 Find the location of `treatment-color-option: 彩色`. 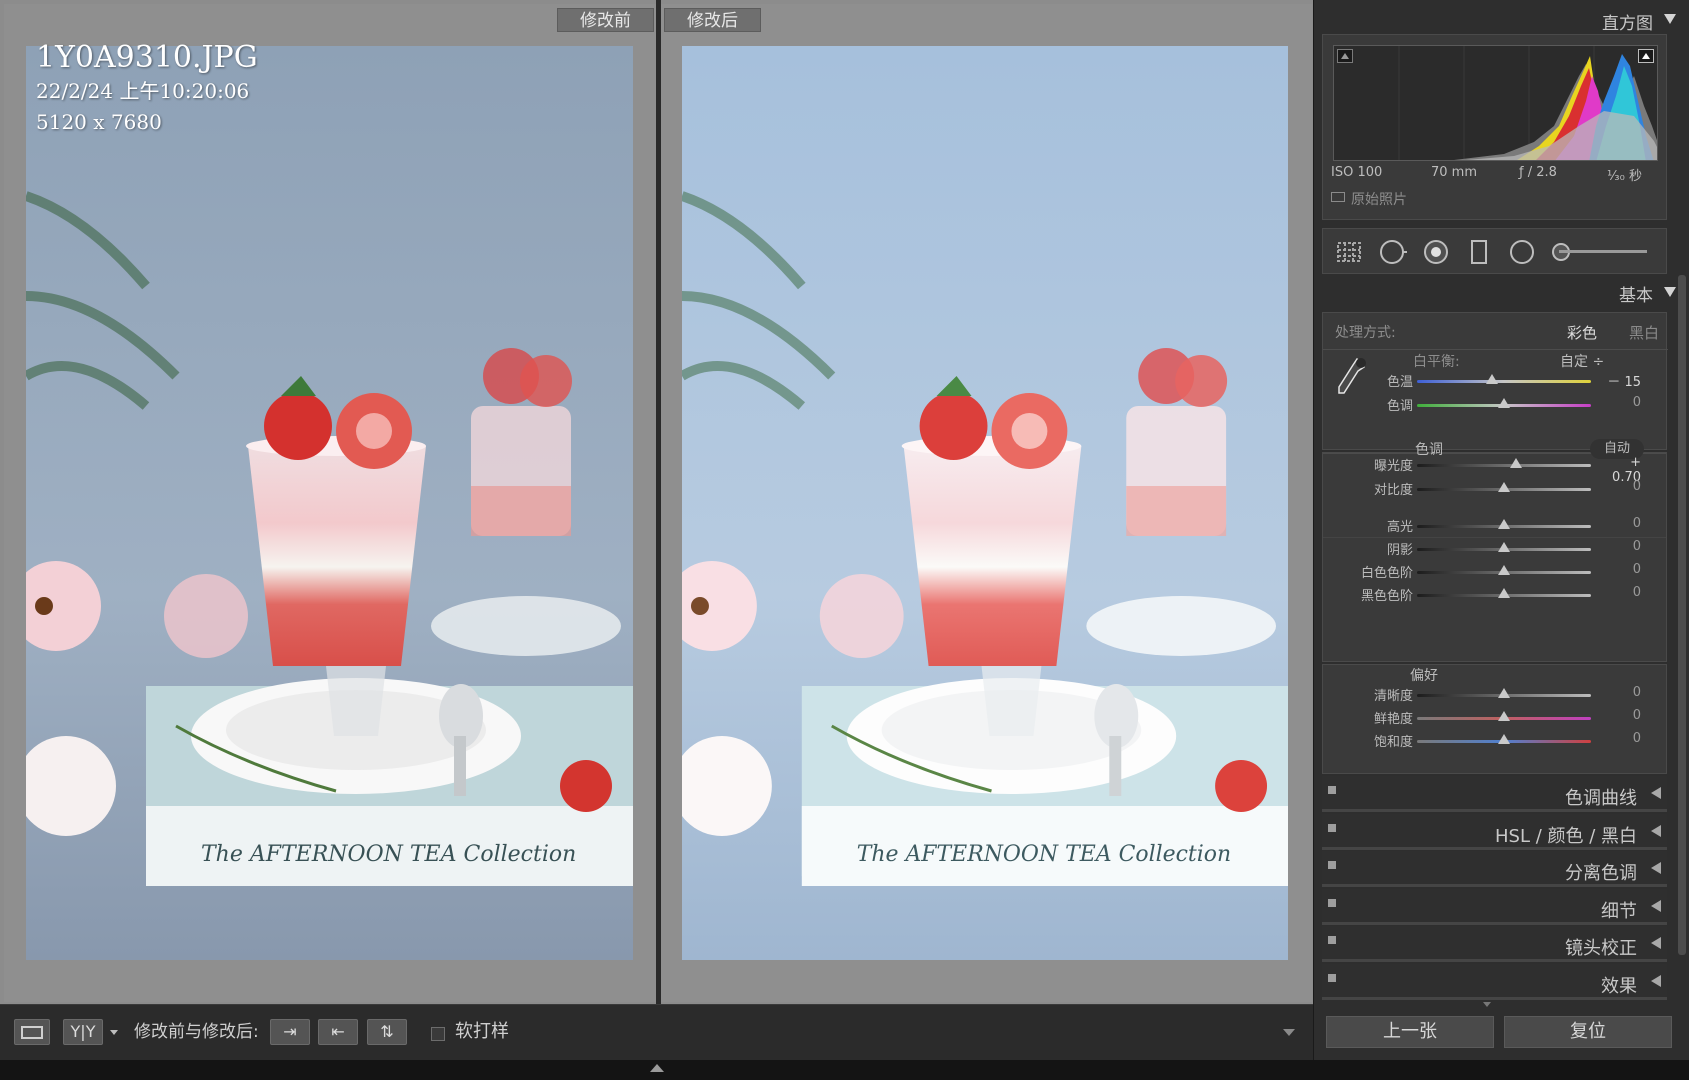

treatment-color-option: 彩色 is located at coordinates (1582, 332).